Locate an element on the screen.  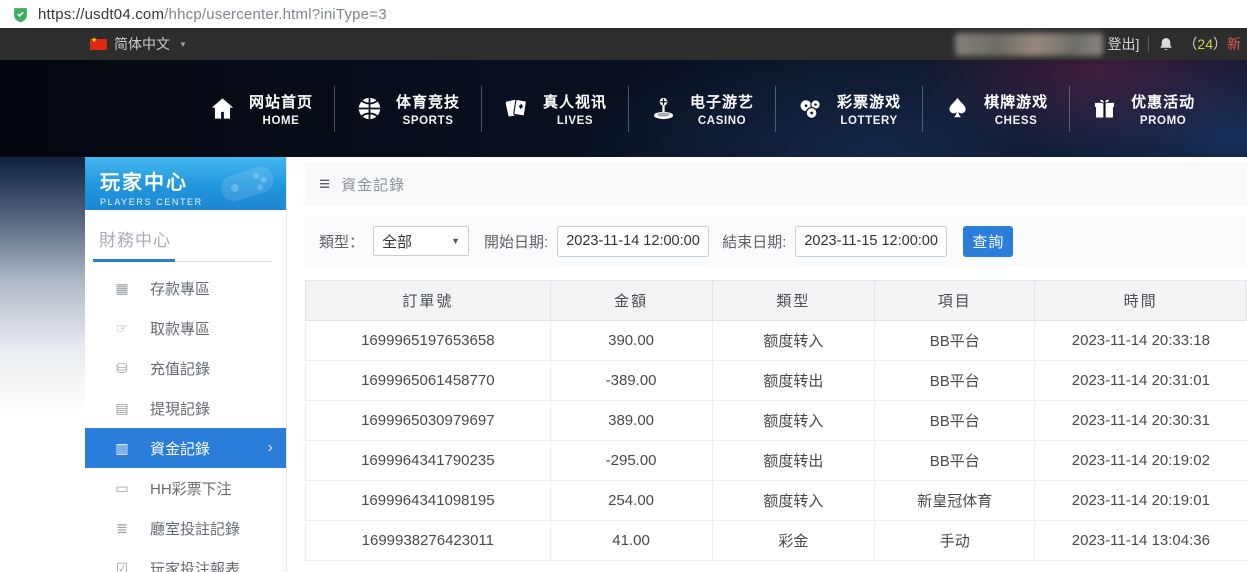
cell-item: 手动 is located at coordinates (955, 540).